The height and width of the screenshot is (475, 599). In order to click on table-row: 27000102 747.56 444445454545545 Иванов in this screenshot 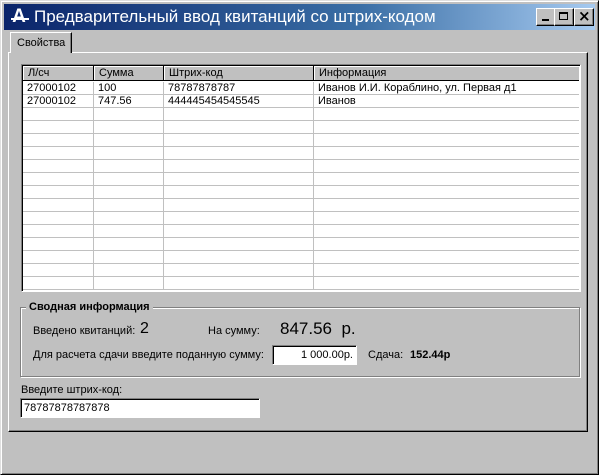, I will do `click(301, 101)`.